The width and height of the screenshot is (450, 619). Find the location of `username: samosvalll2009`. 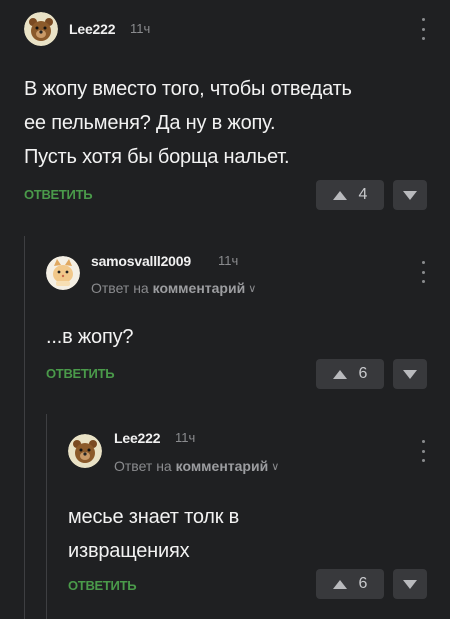

username: samosvalll2009 is located at coordinates (141, 261).